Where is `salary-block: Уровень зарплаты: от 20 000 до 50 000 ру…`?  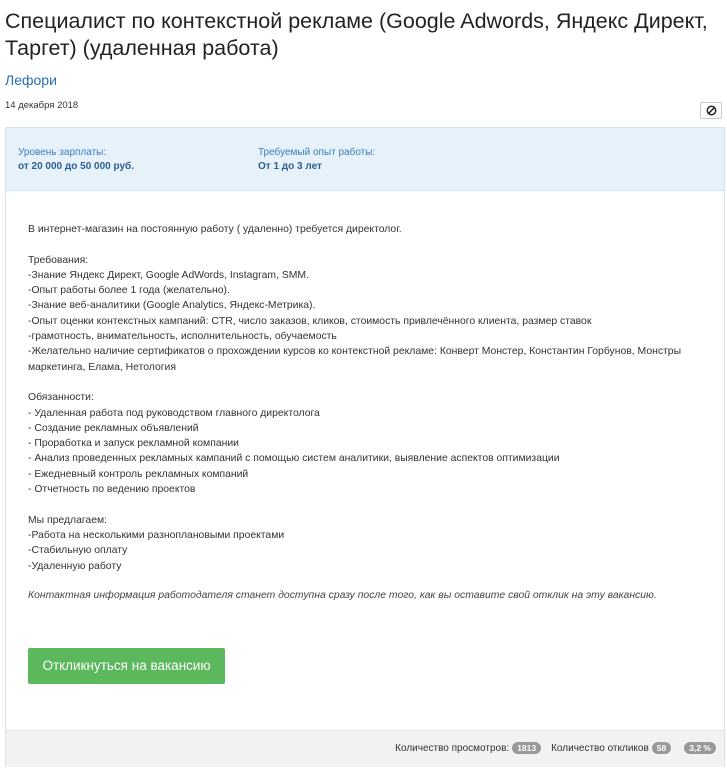 salary-block: Уровень зарплаты: от 20 000 до 50 000 ру… is located at coordinates (76, 160).